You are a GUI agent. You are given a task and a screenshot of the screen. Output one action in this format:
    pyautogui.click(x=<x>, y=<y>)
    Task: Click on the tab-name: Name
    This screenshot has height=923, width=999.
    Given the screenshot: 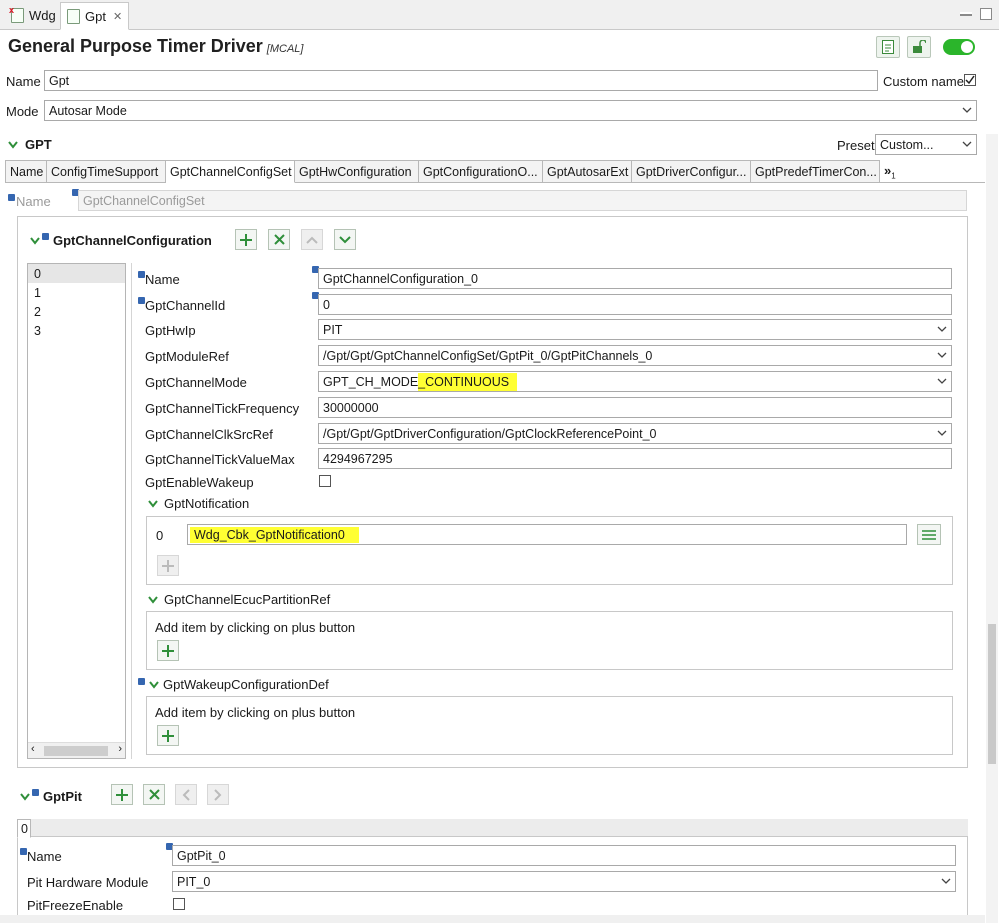 What is the action you would take?
    pyautogui.click(x=26, y=171)
    